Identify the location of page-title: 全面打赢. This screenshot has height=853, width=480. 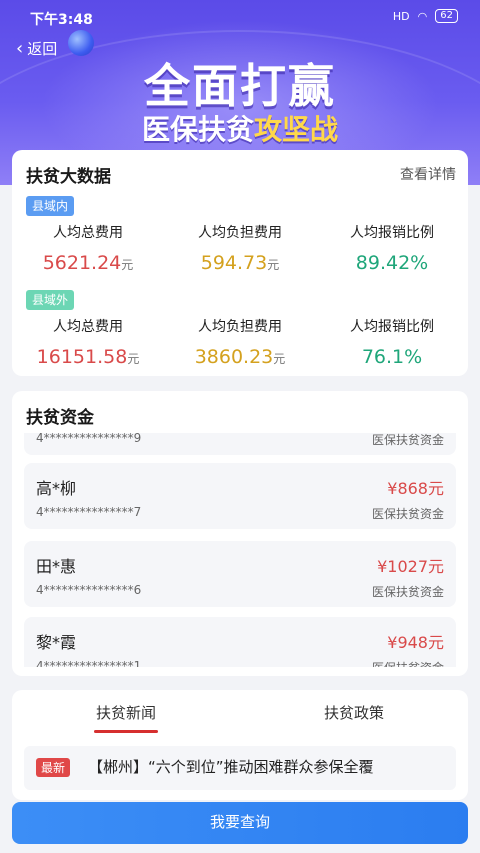
(240, 86).